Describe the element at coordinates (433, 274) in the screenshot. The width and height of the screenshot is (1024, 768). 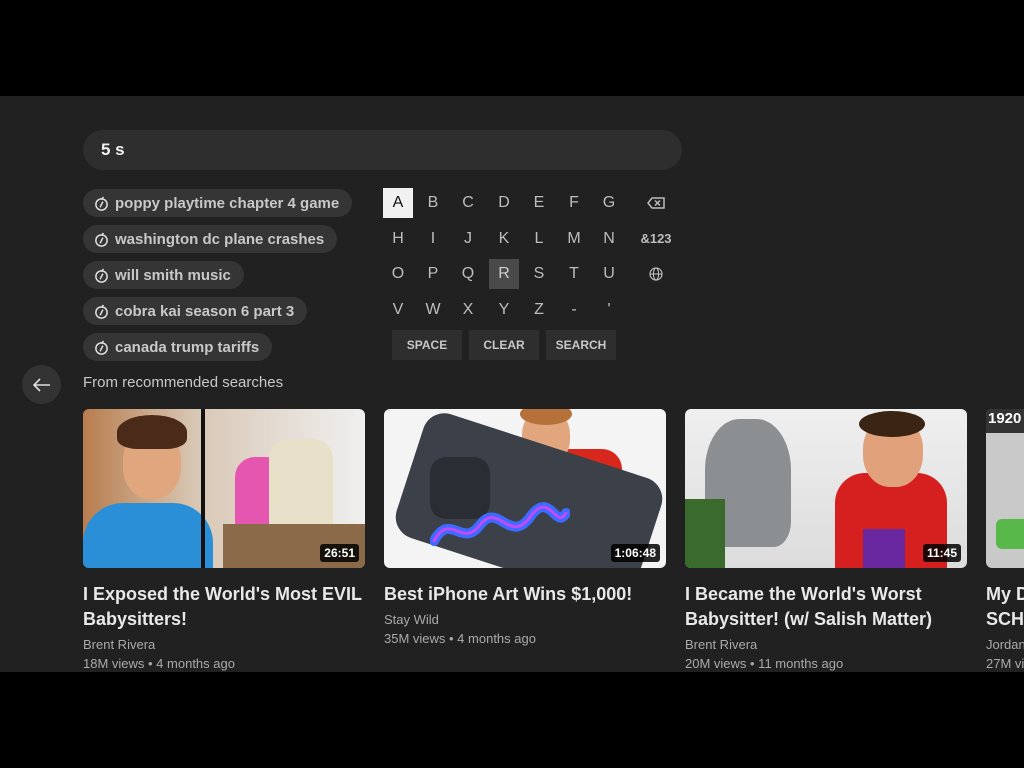
I see `key-p: P` at that location.